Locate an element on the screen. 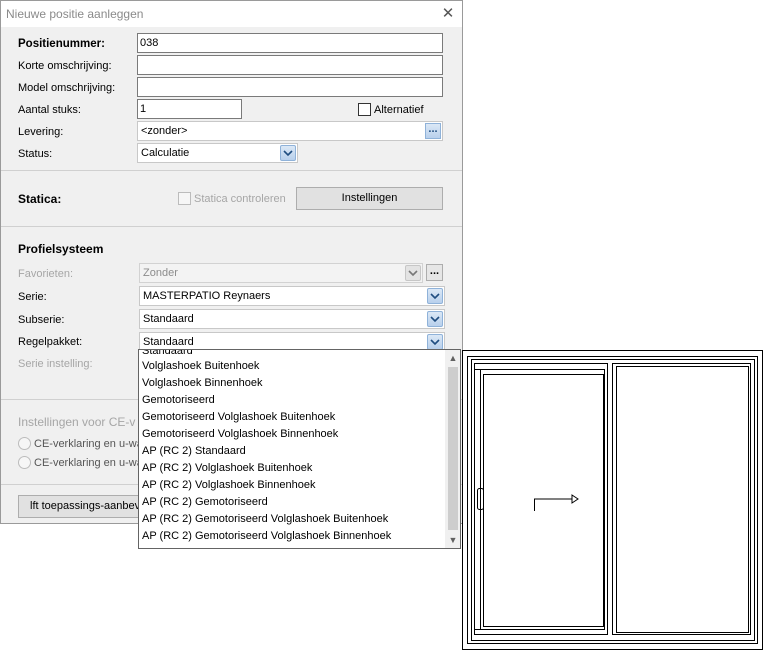 The image size is (763, 650). scroll-thumb is located at coordinates (453, 448).